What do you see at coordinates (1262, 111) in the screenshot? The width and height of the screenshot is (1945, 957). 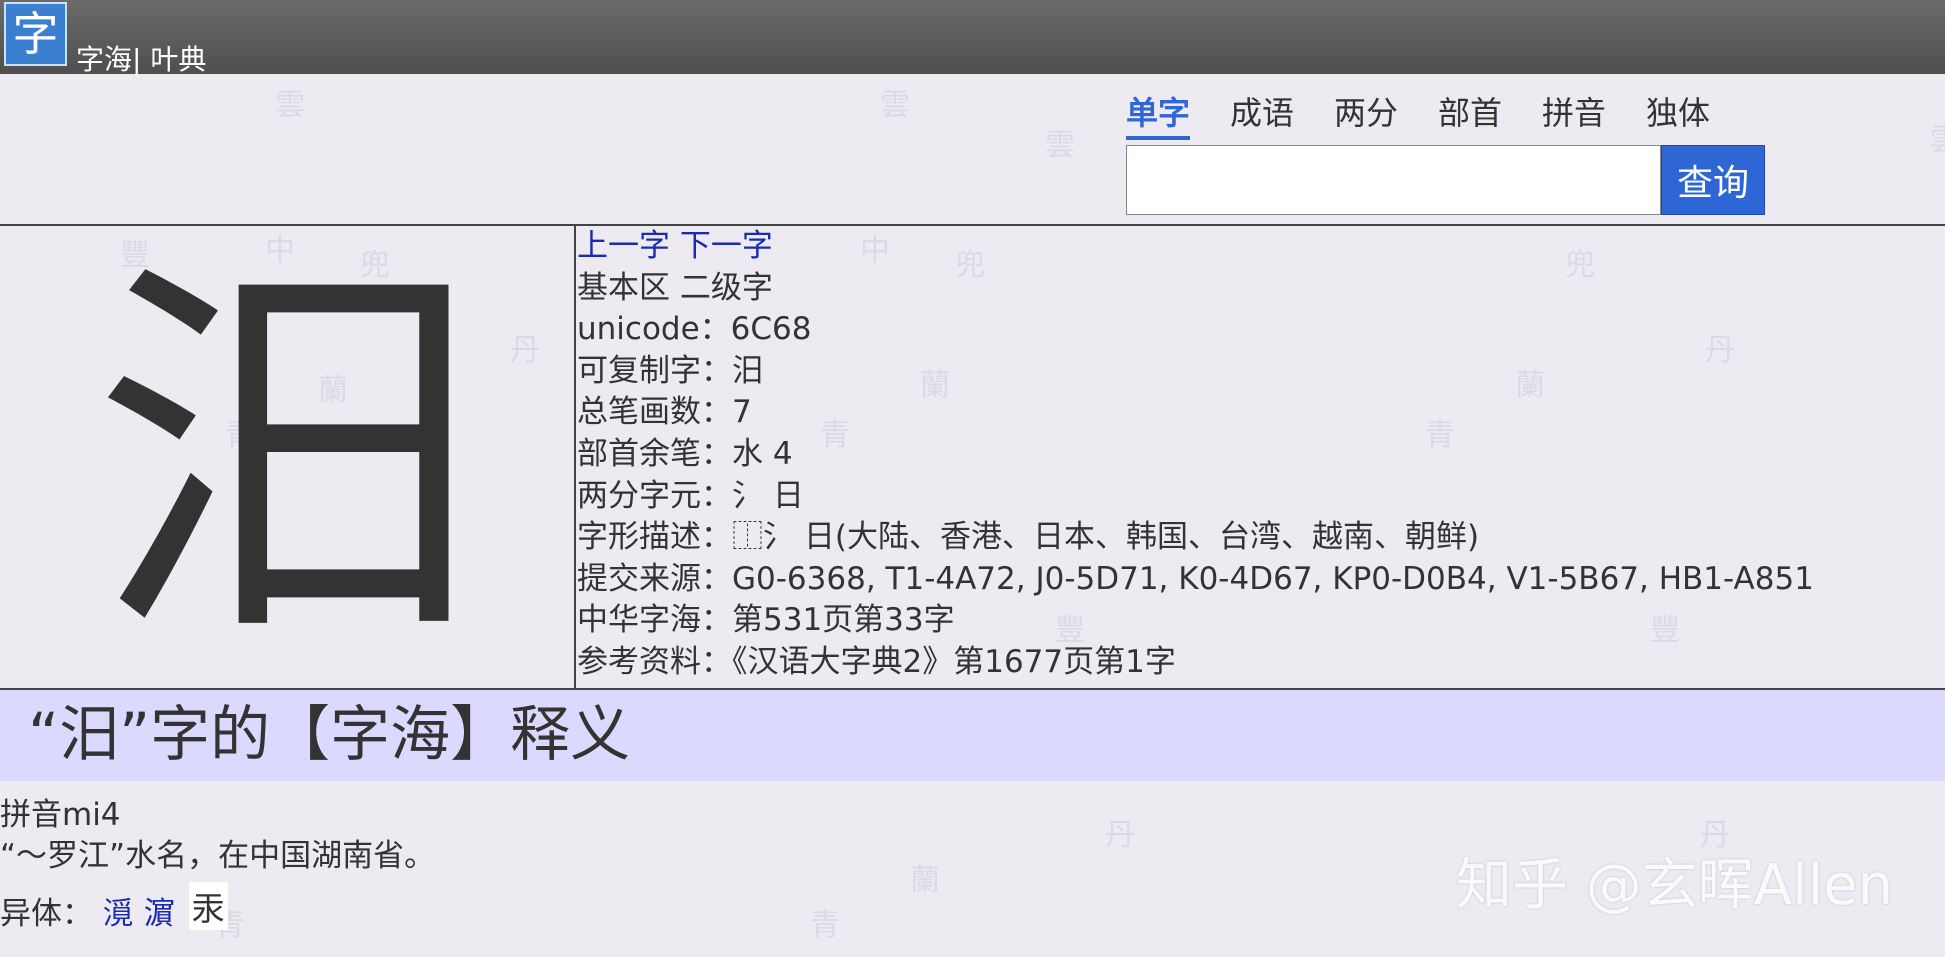 I see `tab-idiom: 成语` at bounding box center [1262, 111].